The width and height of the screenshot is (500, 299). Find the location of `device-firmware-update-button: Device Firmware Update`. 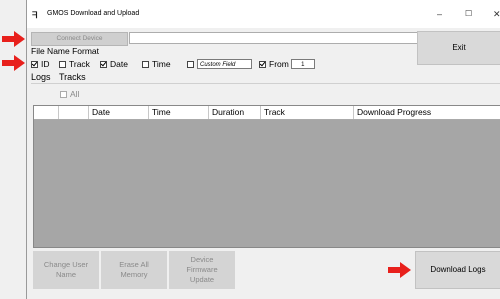

device-firmware-update-button: Device Firmware Update is located at coordinates (202, 270).